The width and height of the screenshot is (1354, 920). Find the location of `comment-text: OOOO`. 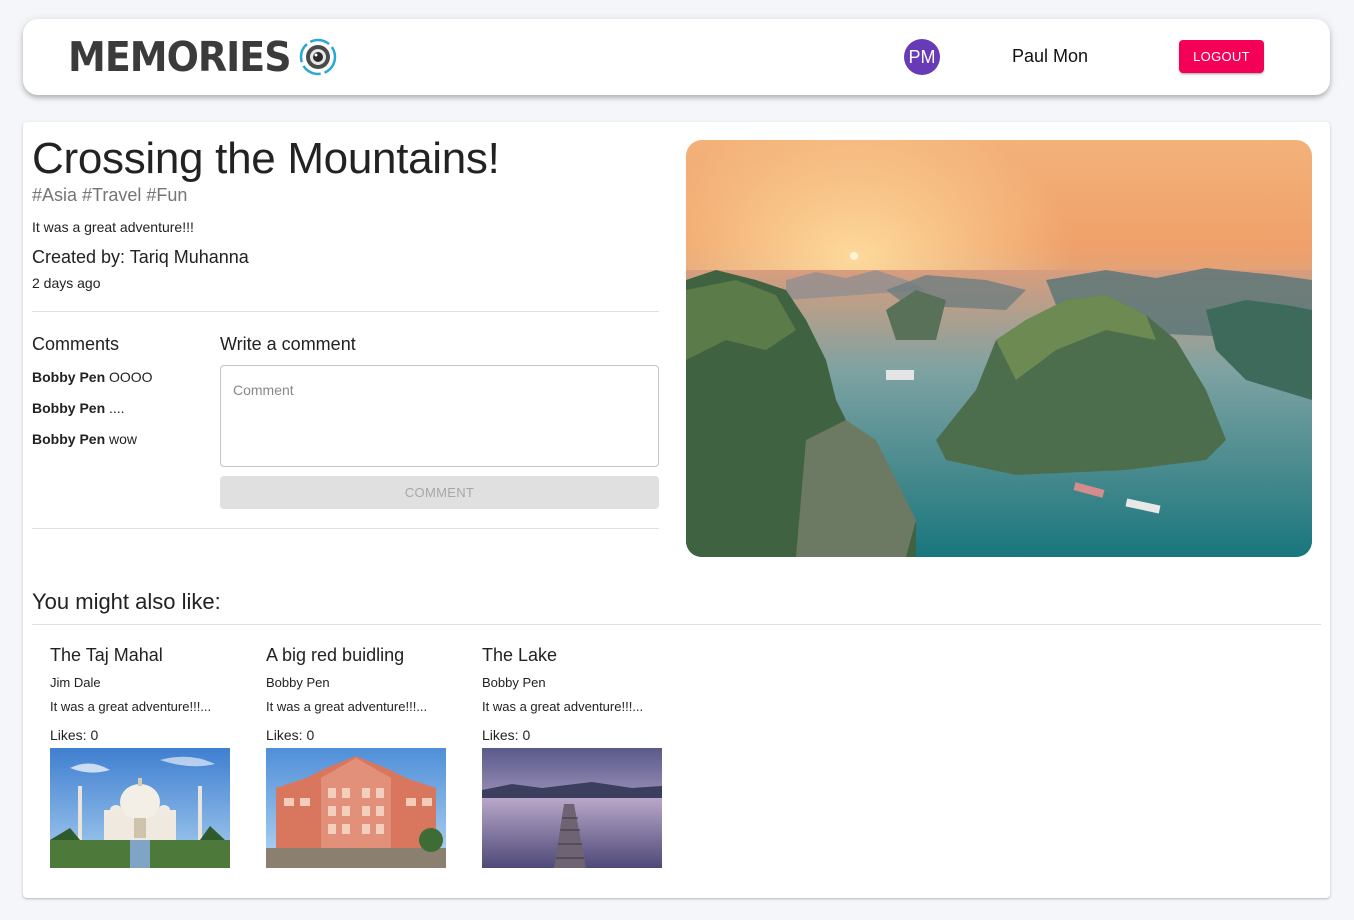

comment-text: OOOO is located at coordinates (131, 377).